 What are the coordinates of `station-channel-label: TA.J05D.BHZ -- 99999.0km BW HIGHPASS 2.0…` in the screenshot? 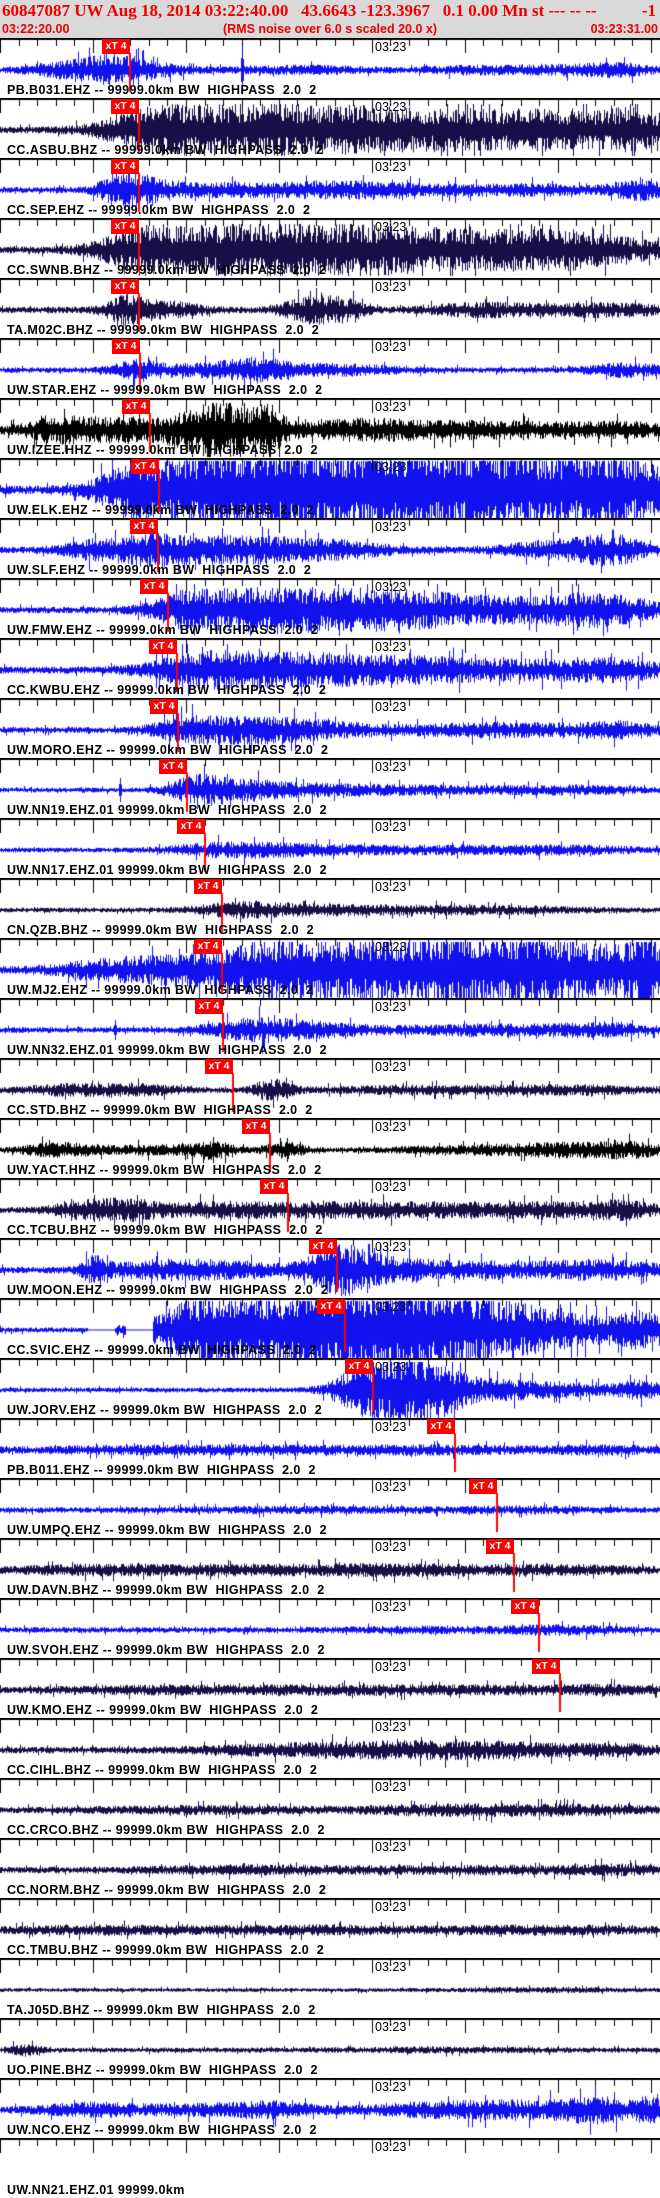 It's located at (161, 2010).